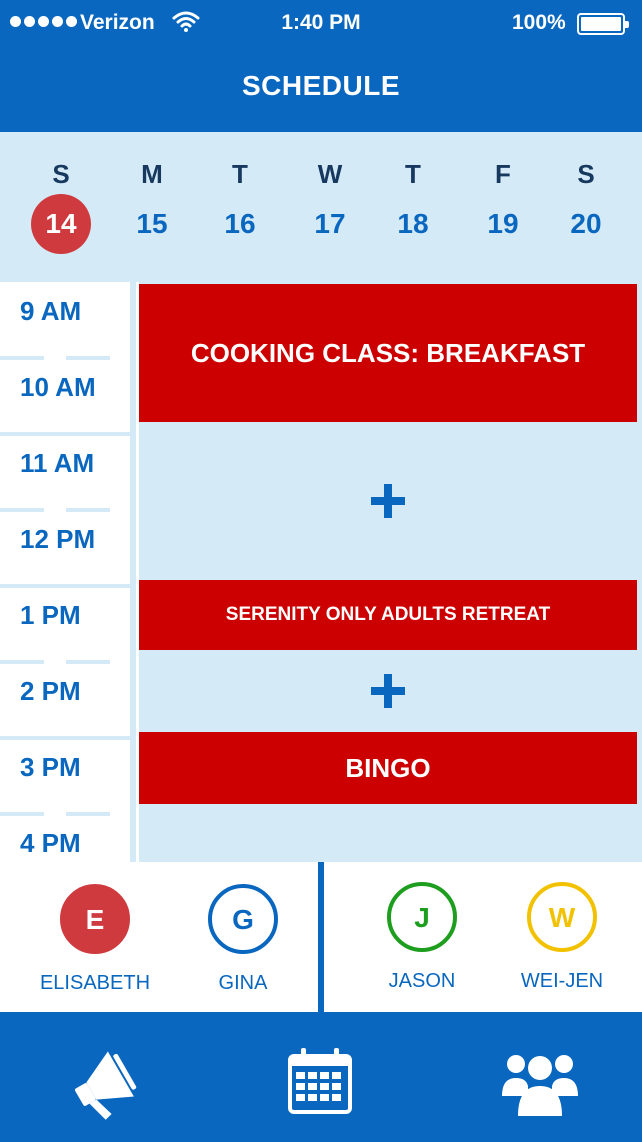 The image size is (642, 1142). I want to click on day-of-week-label: M, so click(152, 174).